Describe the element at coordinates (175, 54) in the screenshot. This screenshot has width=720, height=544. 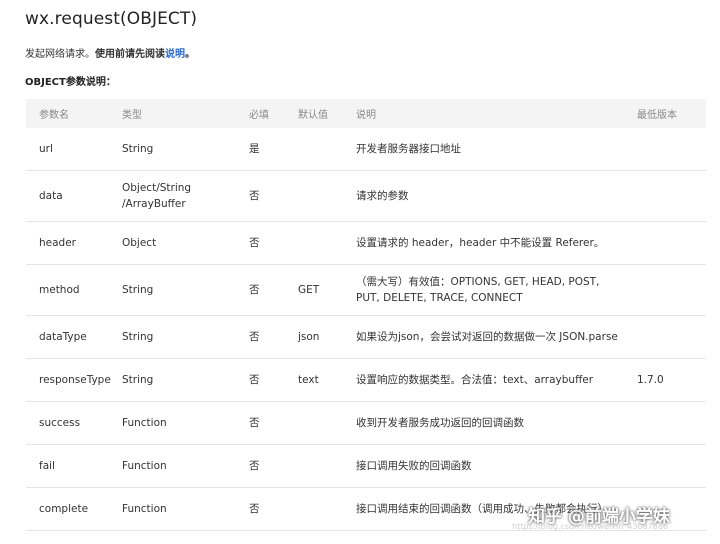
I see `doc-link: 说明` at that location.